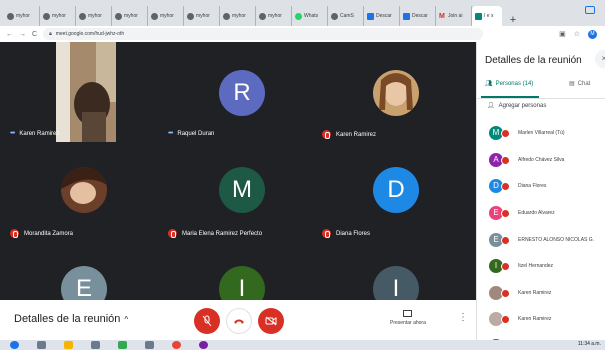  I want to click on participant-name: Eduardo Alvarez, so click(536, 213).